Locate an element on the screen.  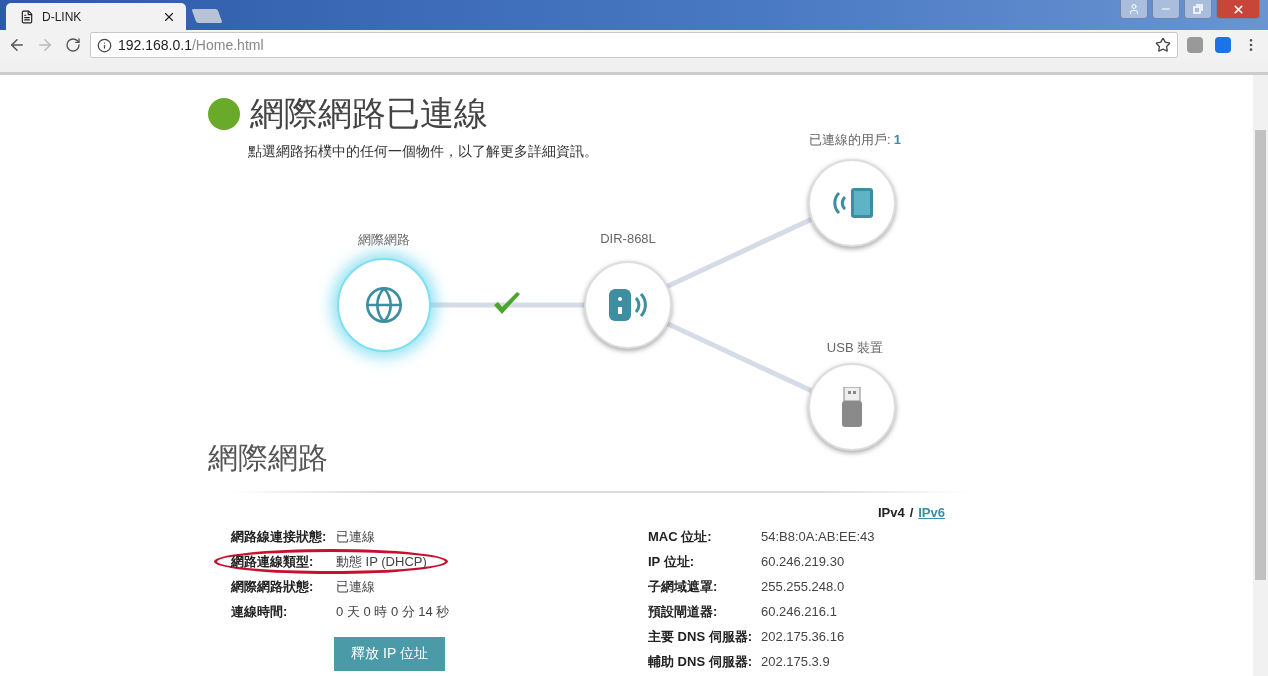
address-bar: 192.168.0.1/Home.html is located at coordinates (634, 45).